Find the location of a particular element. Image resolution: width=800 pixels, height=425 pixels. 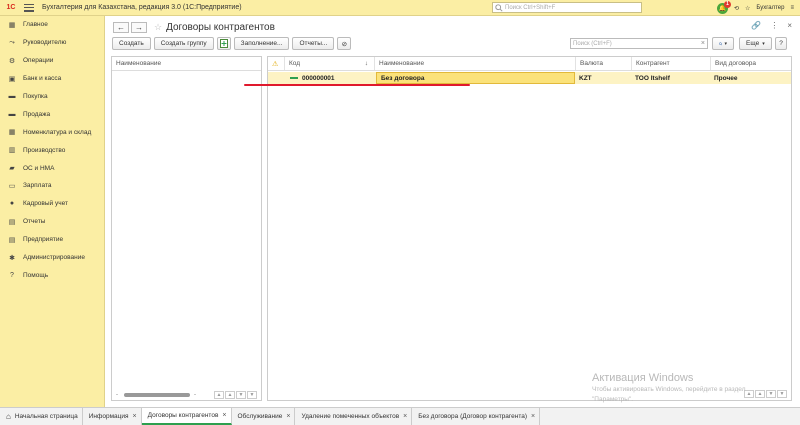

column-header-currency: Валюта is located at coordinates (603, 63).